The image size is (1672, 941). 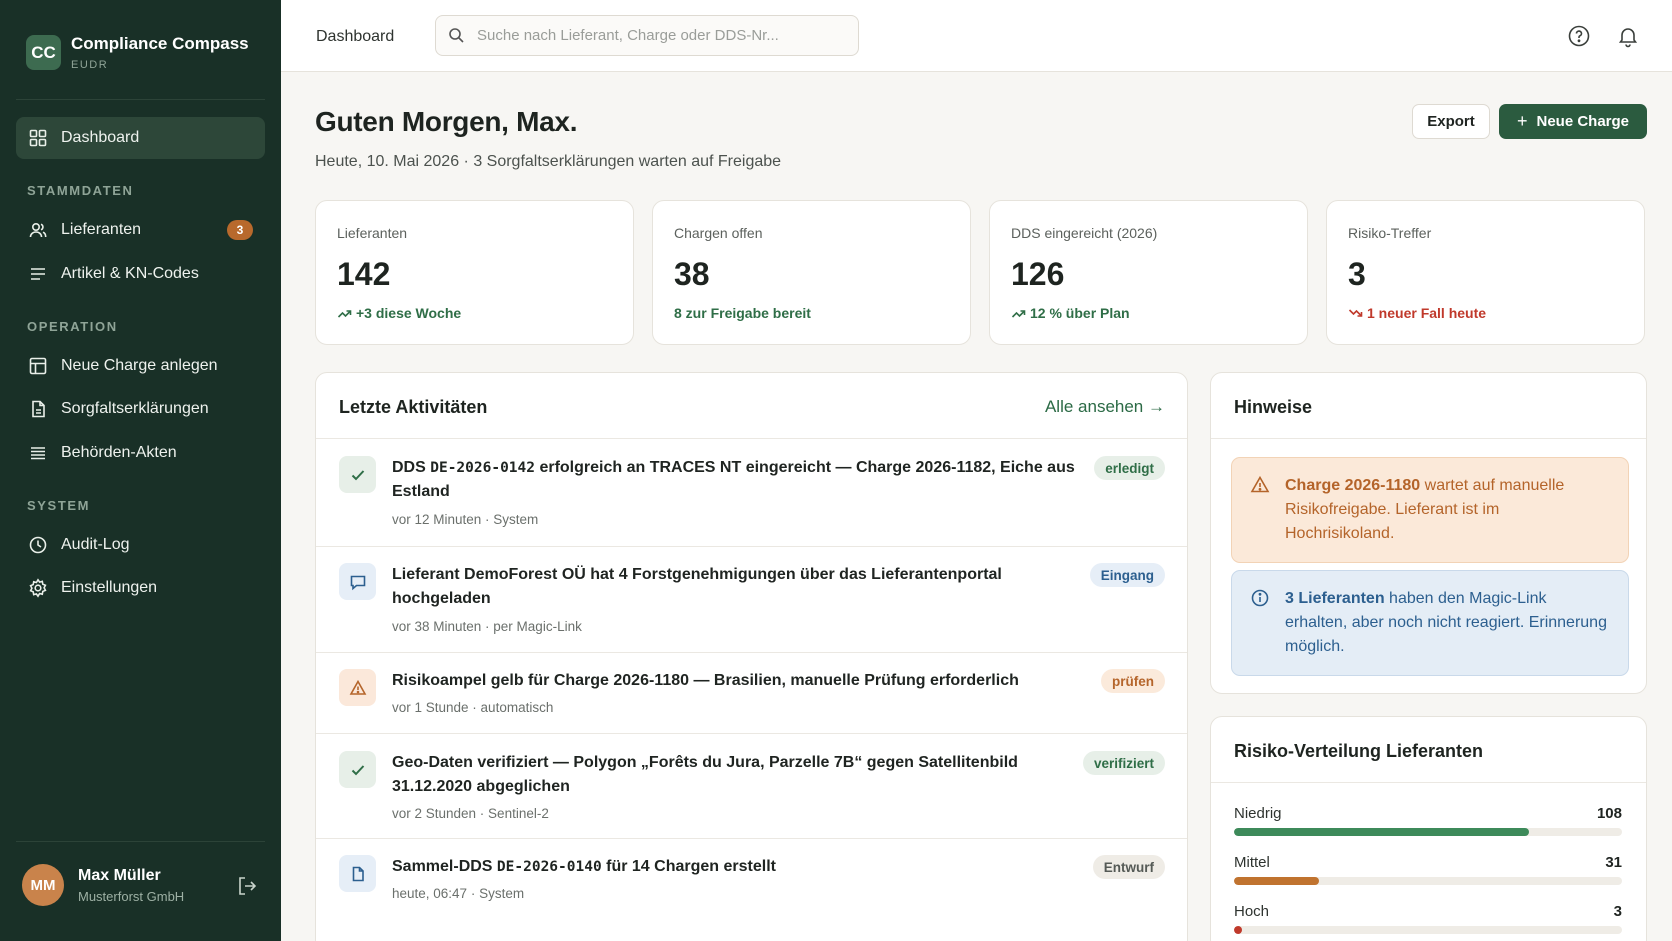 What do you see at coordinates (1579, 36) in the screenshot?
I see `help-icon` at bounding box center [1579, 36].